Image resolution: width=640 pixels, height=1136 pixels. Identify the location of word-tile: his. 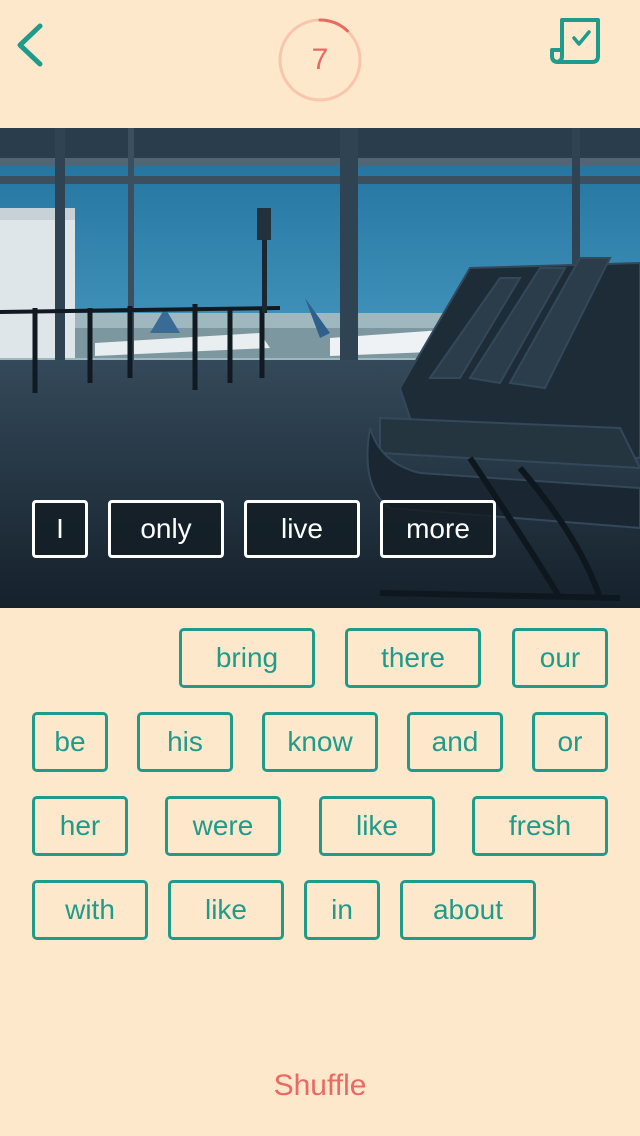
(185, 742).